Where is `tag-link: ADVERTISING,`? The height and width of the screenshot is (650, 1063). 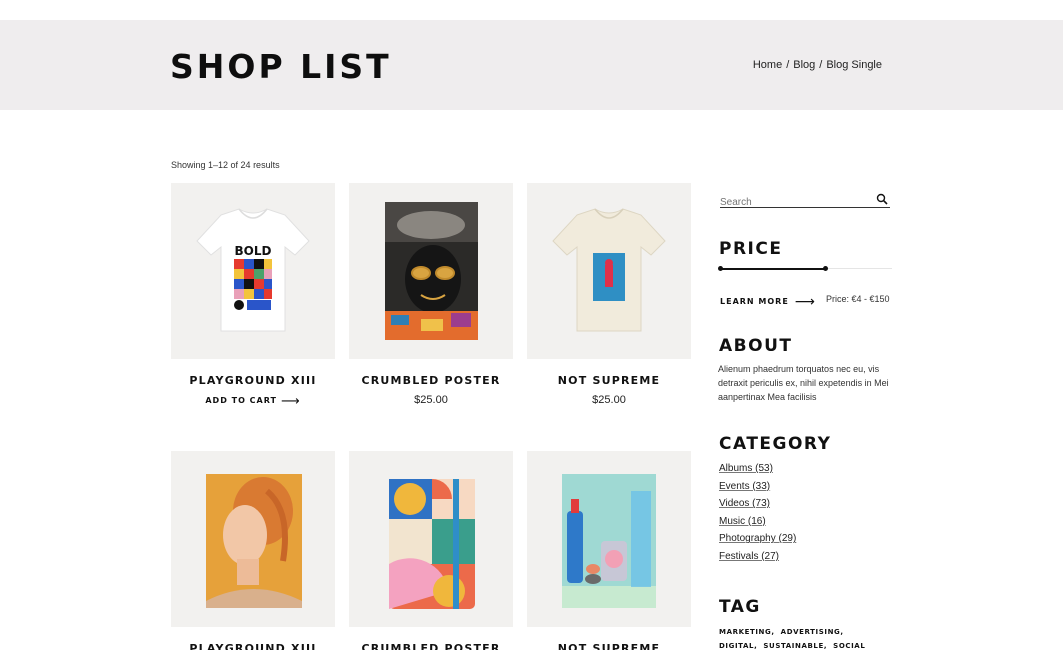 tag-link: ADVERTISING, is located at coordinates (812, 632).